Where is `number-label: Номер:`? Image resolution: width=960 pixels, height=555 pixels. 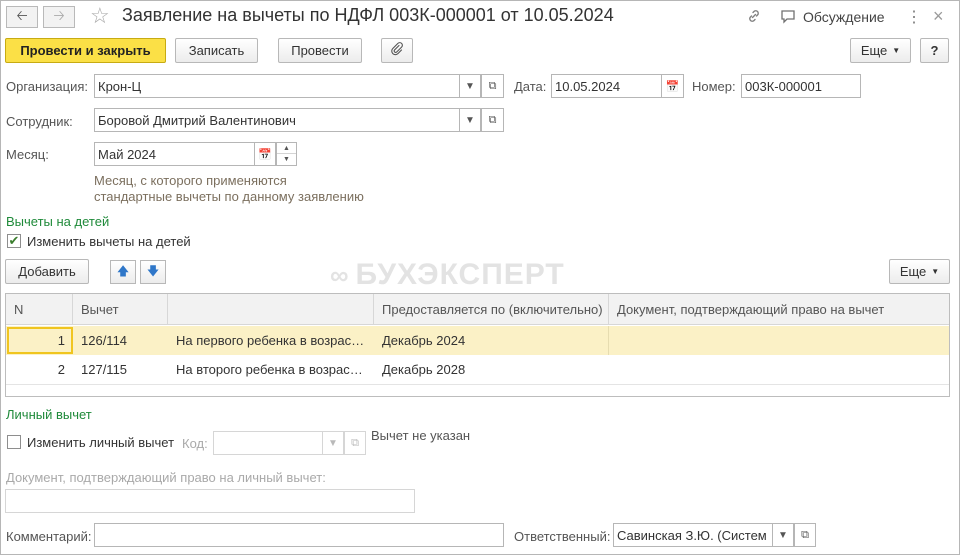 number-label: Номер: is located at coordinates (714, 86).